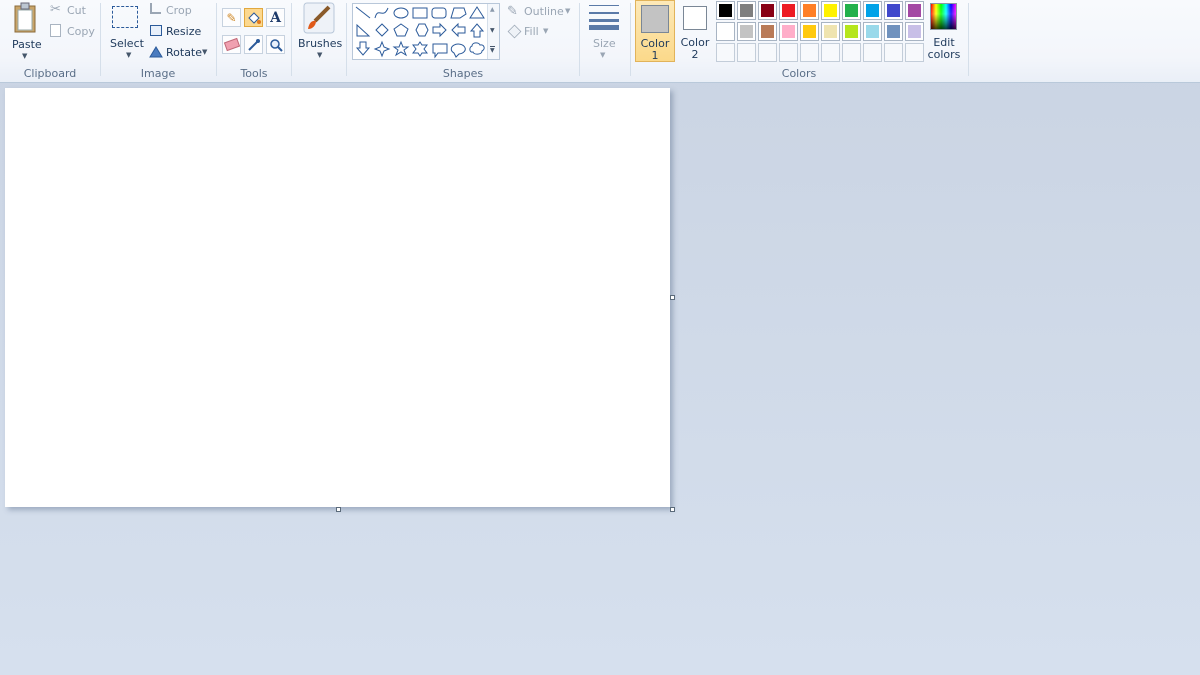  What do you see at coordinates (231, 44) in the screenshot?
I see `eraser-tool` at bounding box center [231, 44].